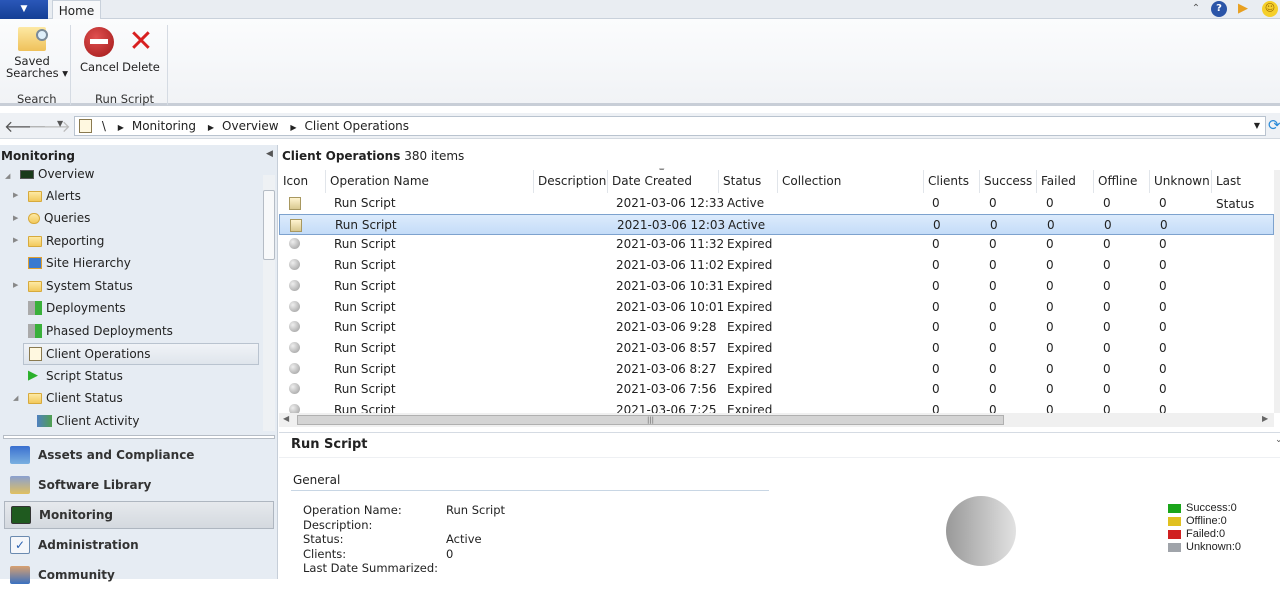 This screenshot has width=1280, height=589. What do you see at coordinates (250, 126) in the screenshot?
I see `breadcrumb-overview: Overview` at bounding box center [250, 126].